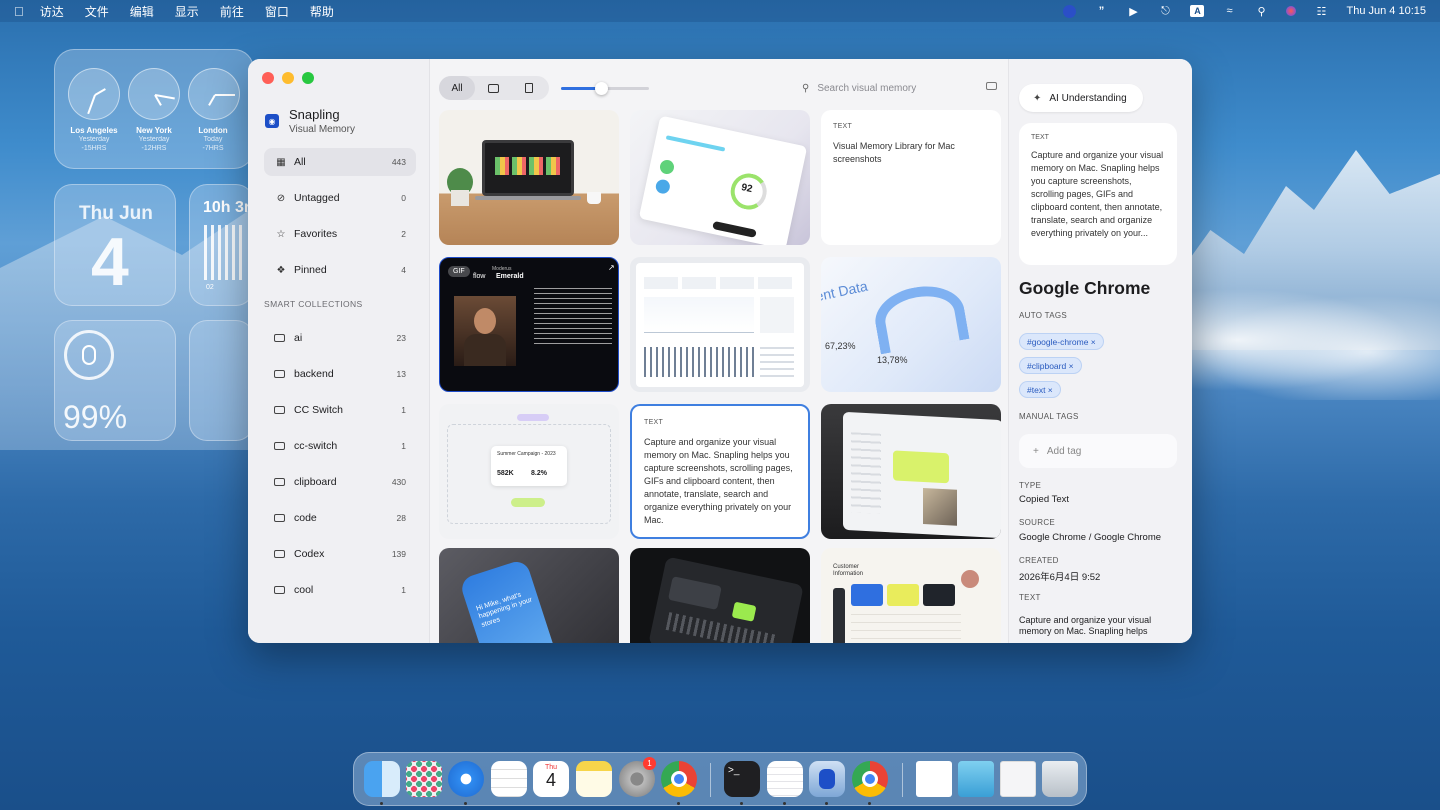 Image resolution: width=1440 pixels, height=810 pixels. Describe the element at coordinates (720, 595) in the screenshot. I see `thumb-tablet-dark` at that location.